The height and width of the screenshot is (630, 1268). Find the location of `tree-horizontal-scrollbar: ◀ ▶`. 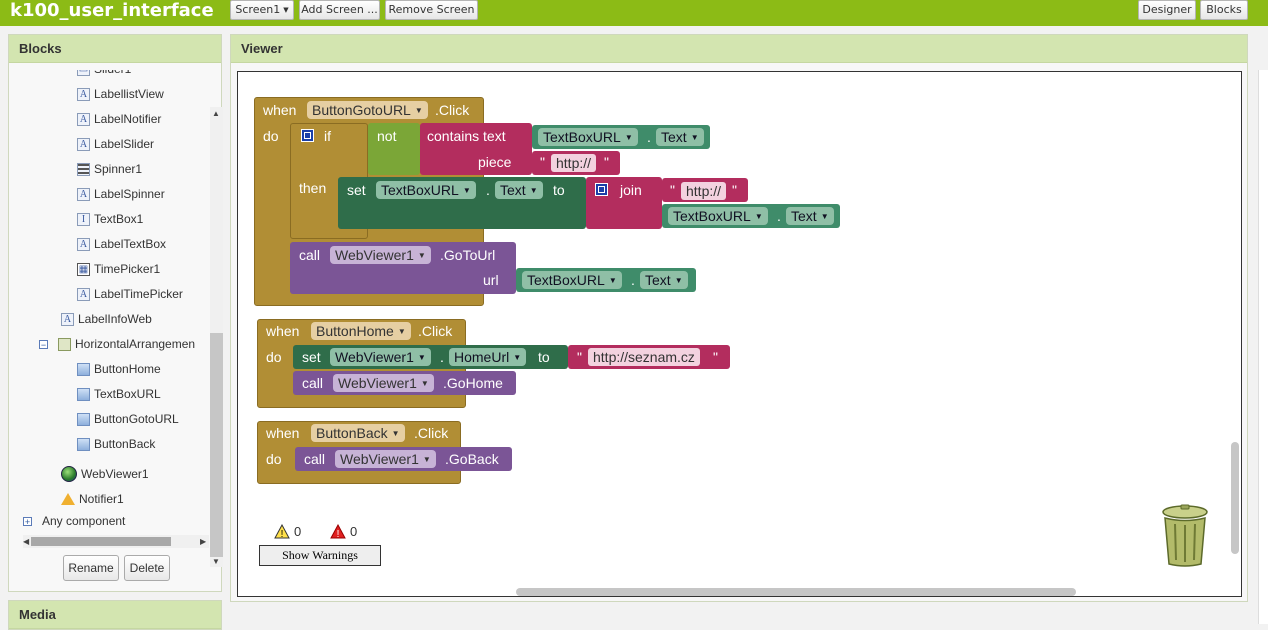

tree-horizontal-scrollbar: ◀ ▶ is located at coordinates (116, 541).